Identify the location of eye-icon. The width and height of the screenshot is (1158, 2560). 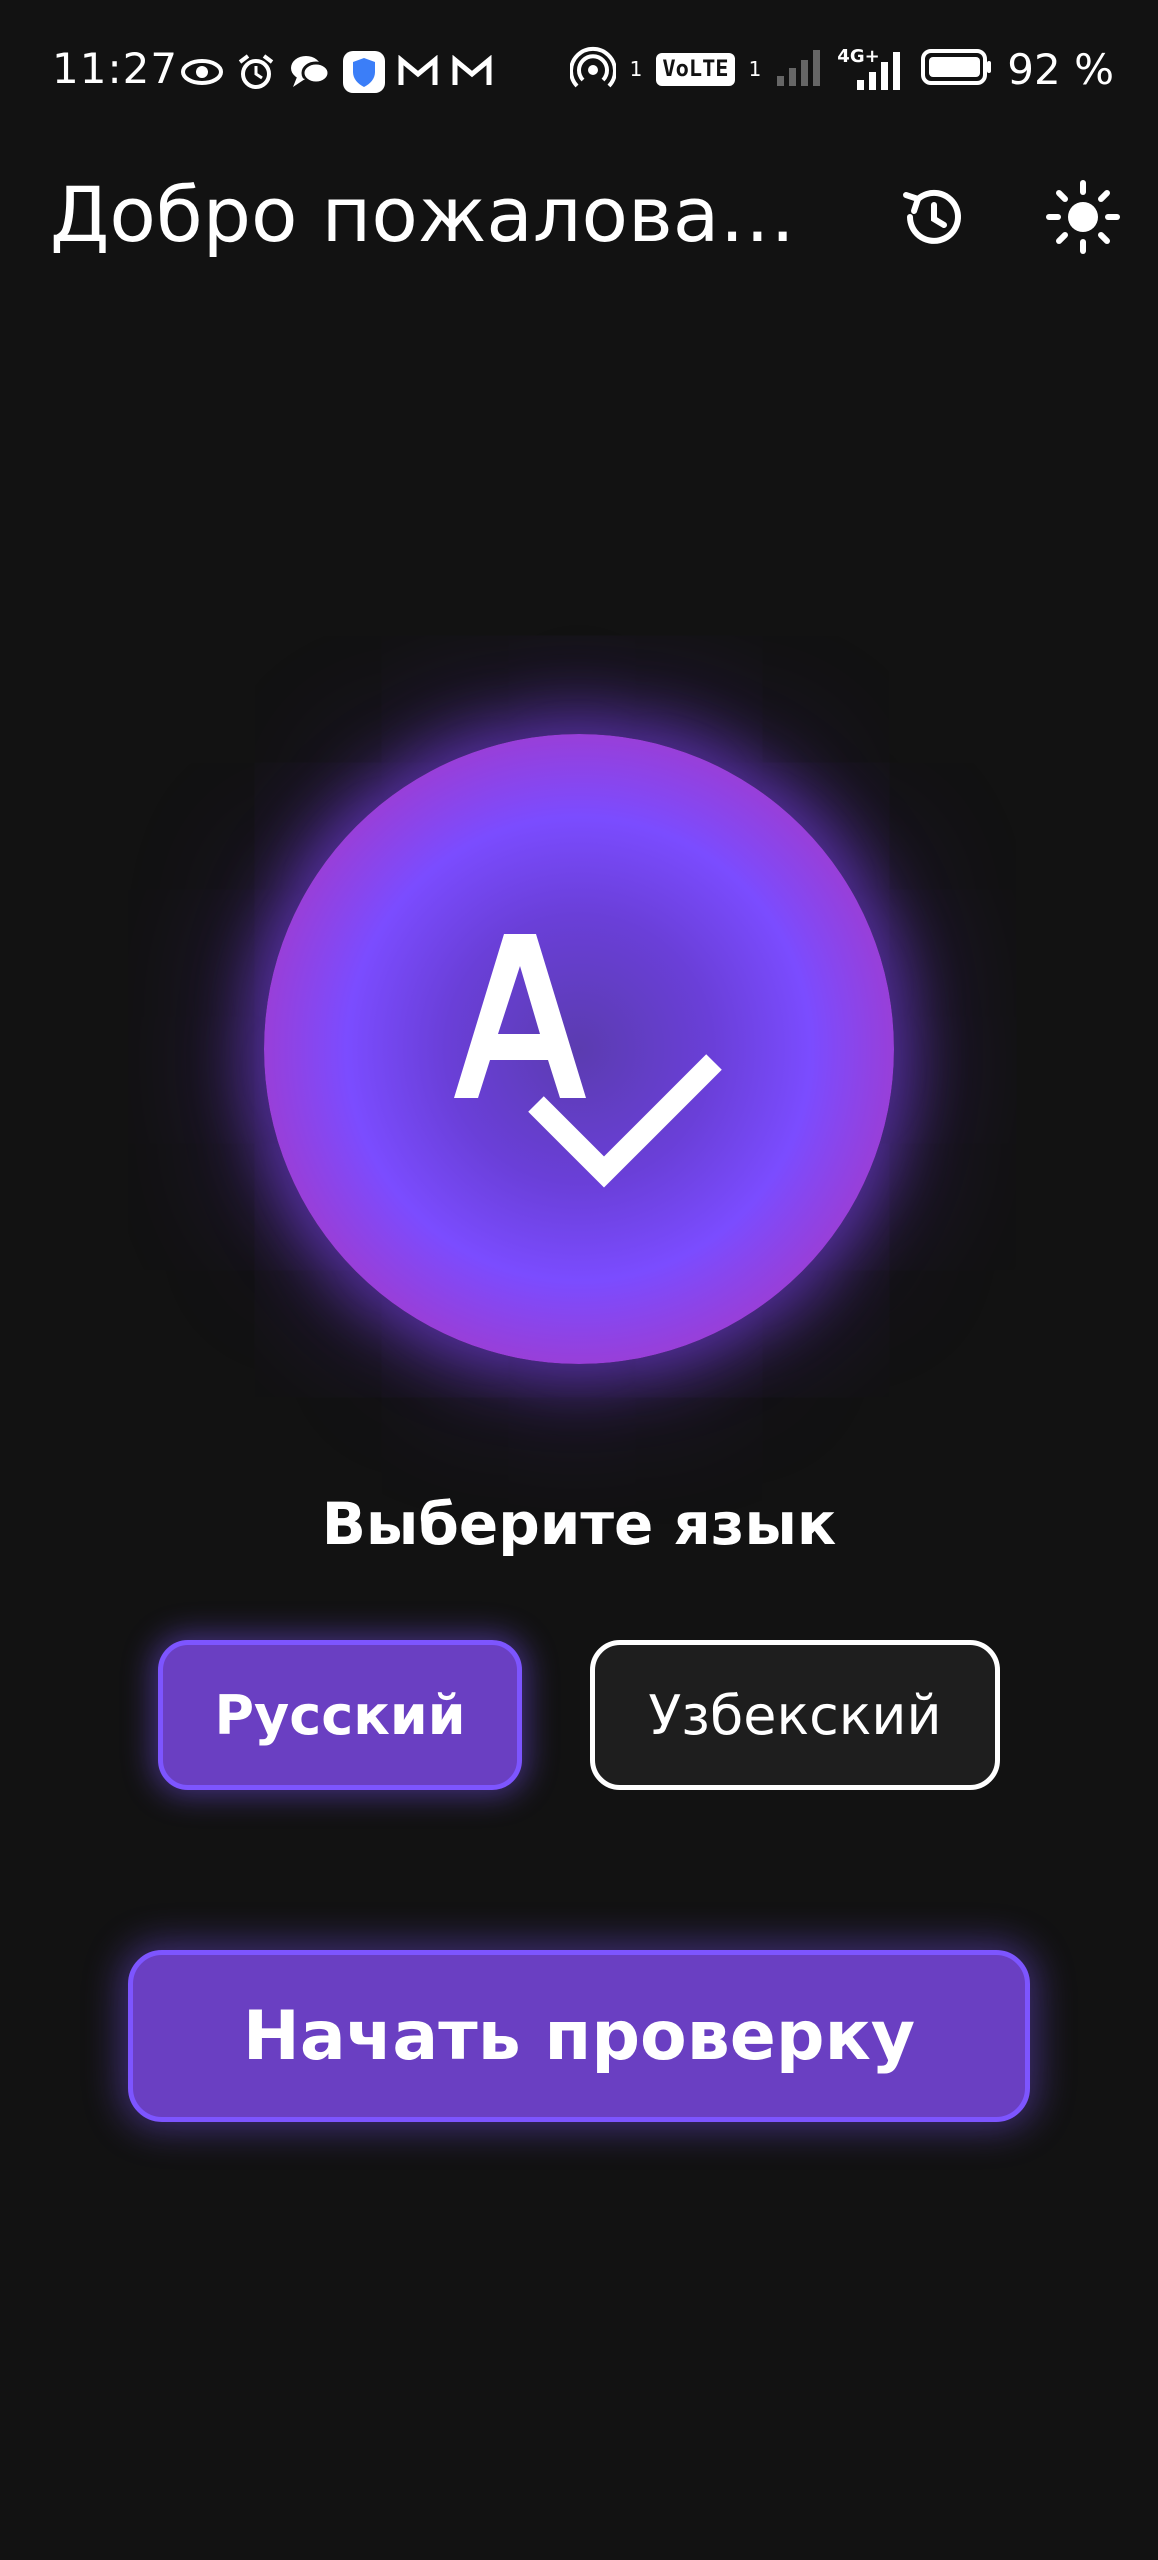
(202, 72).